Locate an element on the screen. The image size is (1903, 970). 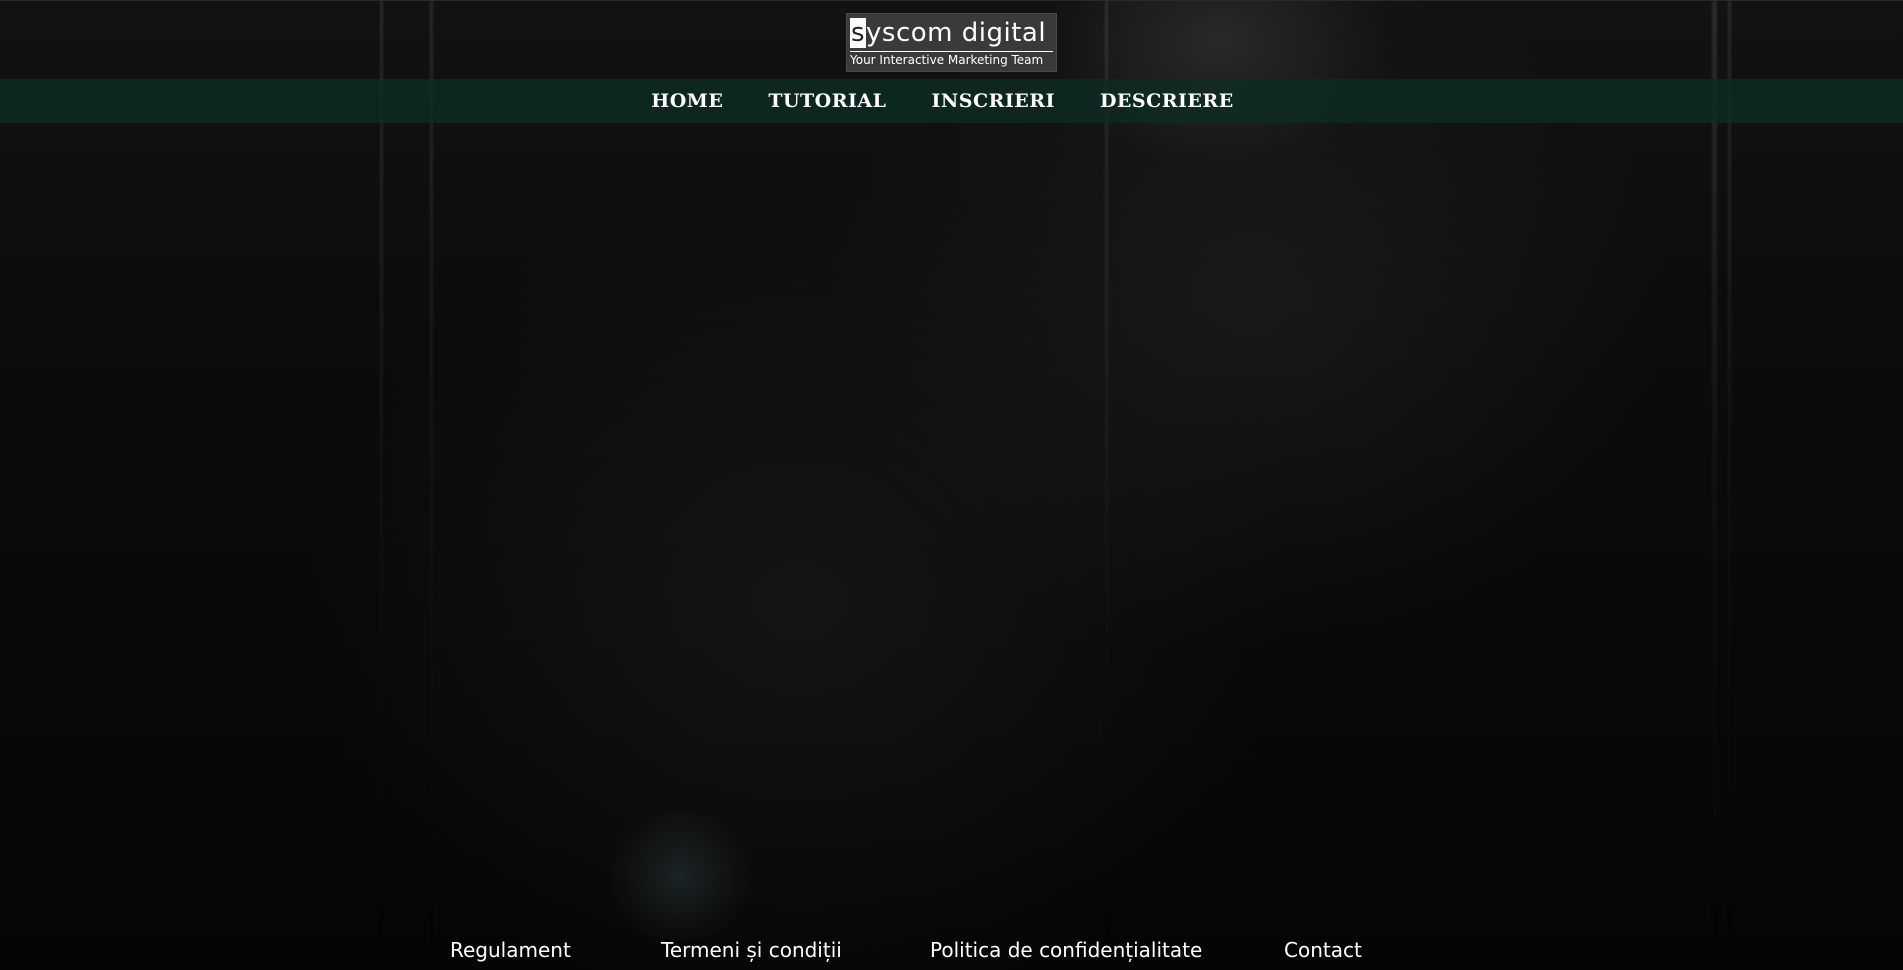
footer-link-politica: Politica de confidențialitate is located at coordinates (1066, 950).